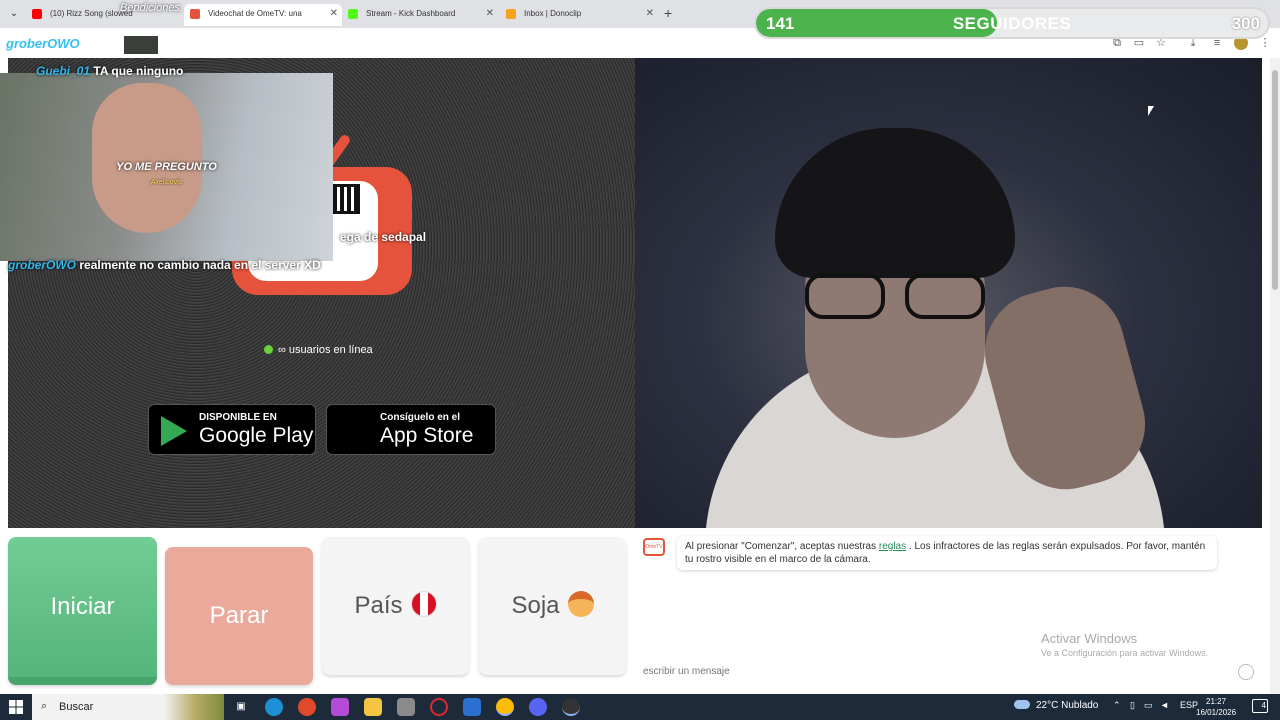 The image size is (1280, 720). Describe the element at coordinates (1245, 23) in the screenshot. I see `follower-goal: 300` at that location.